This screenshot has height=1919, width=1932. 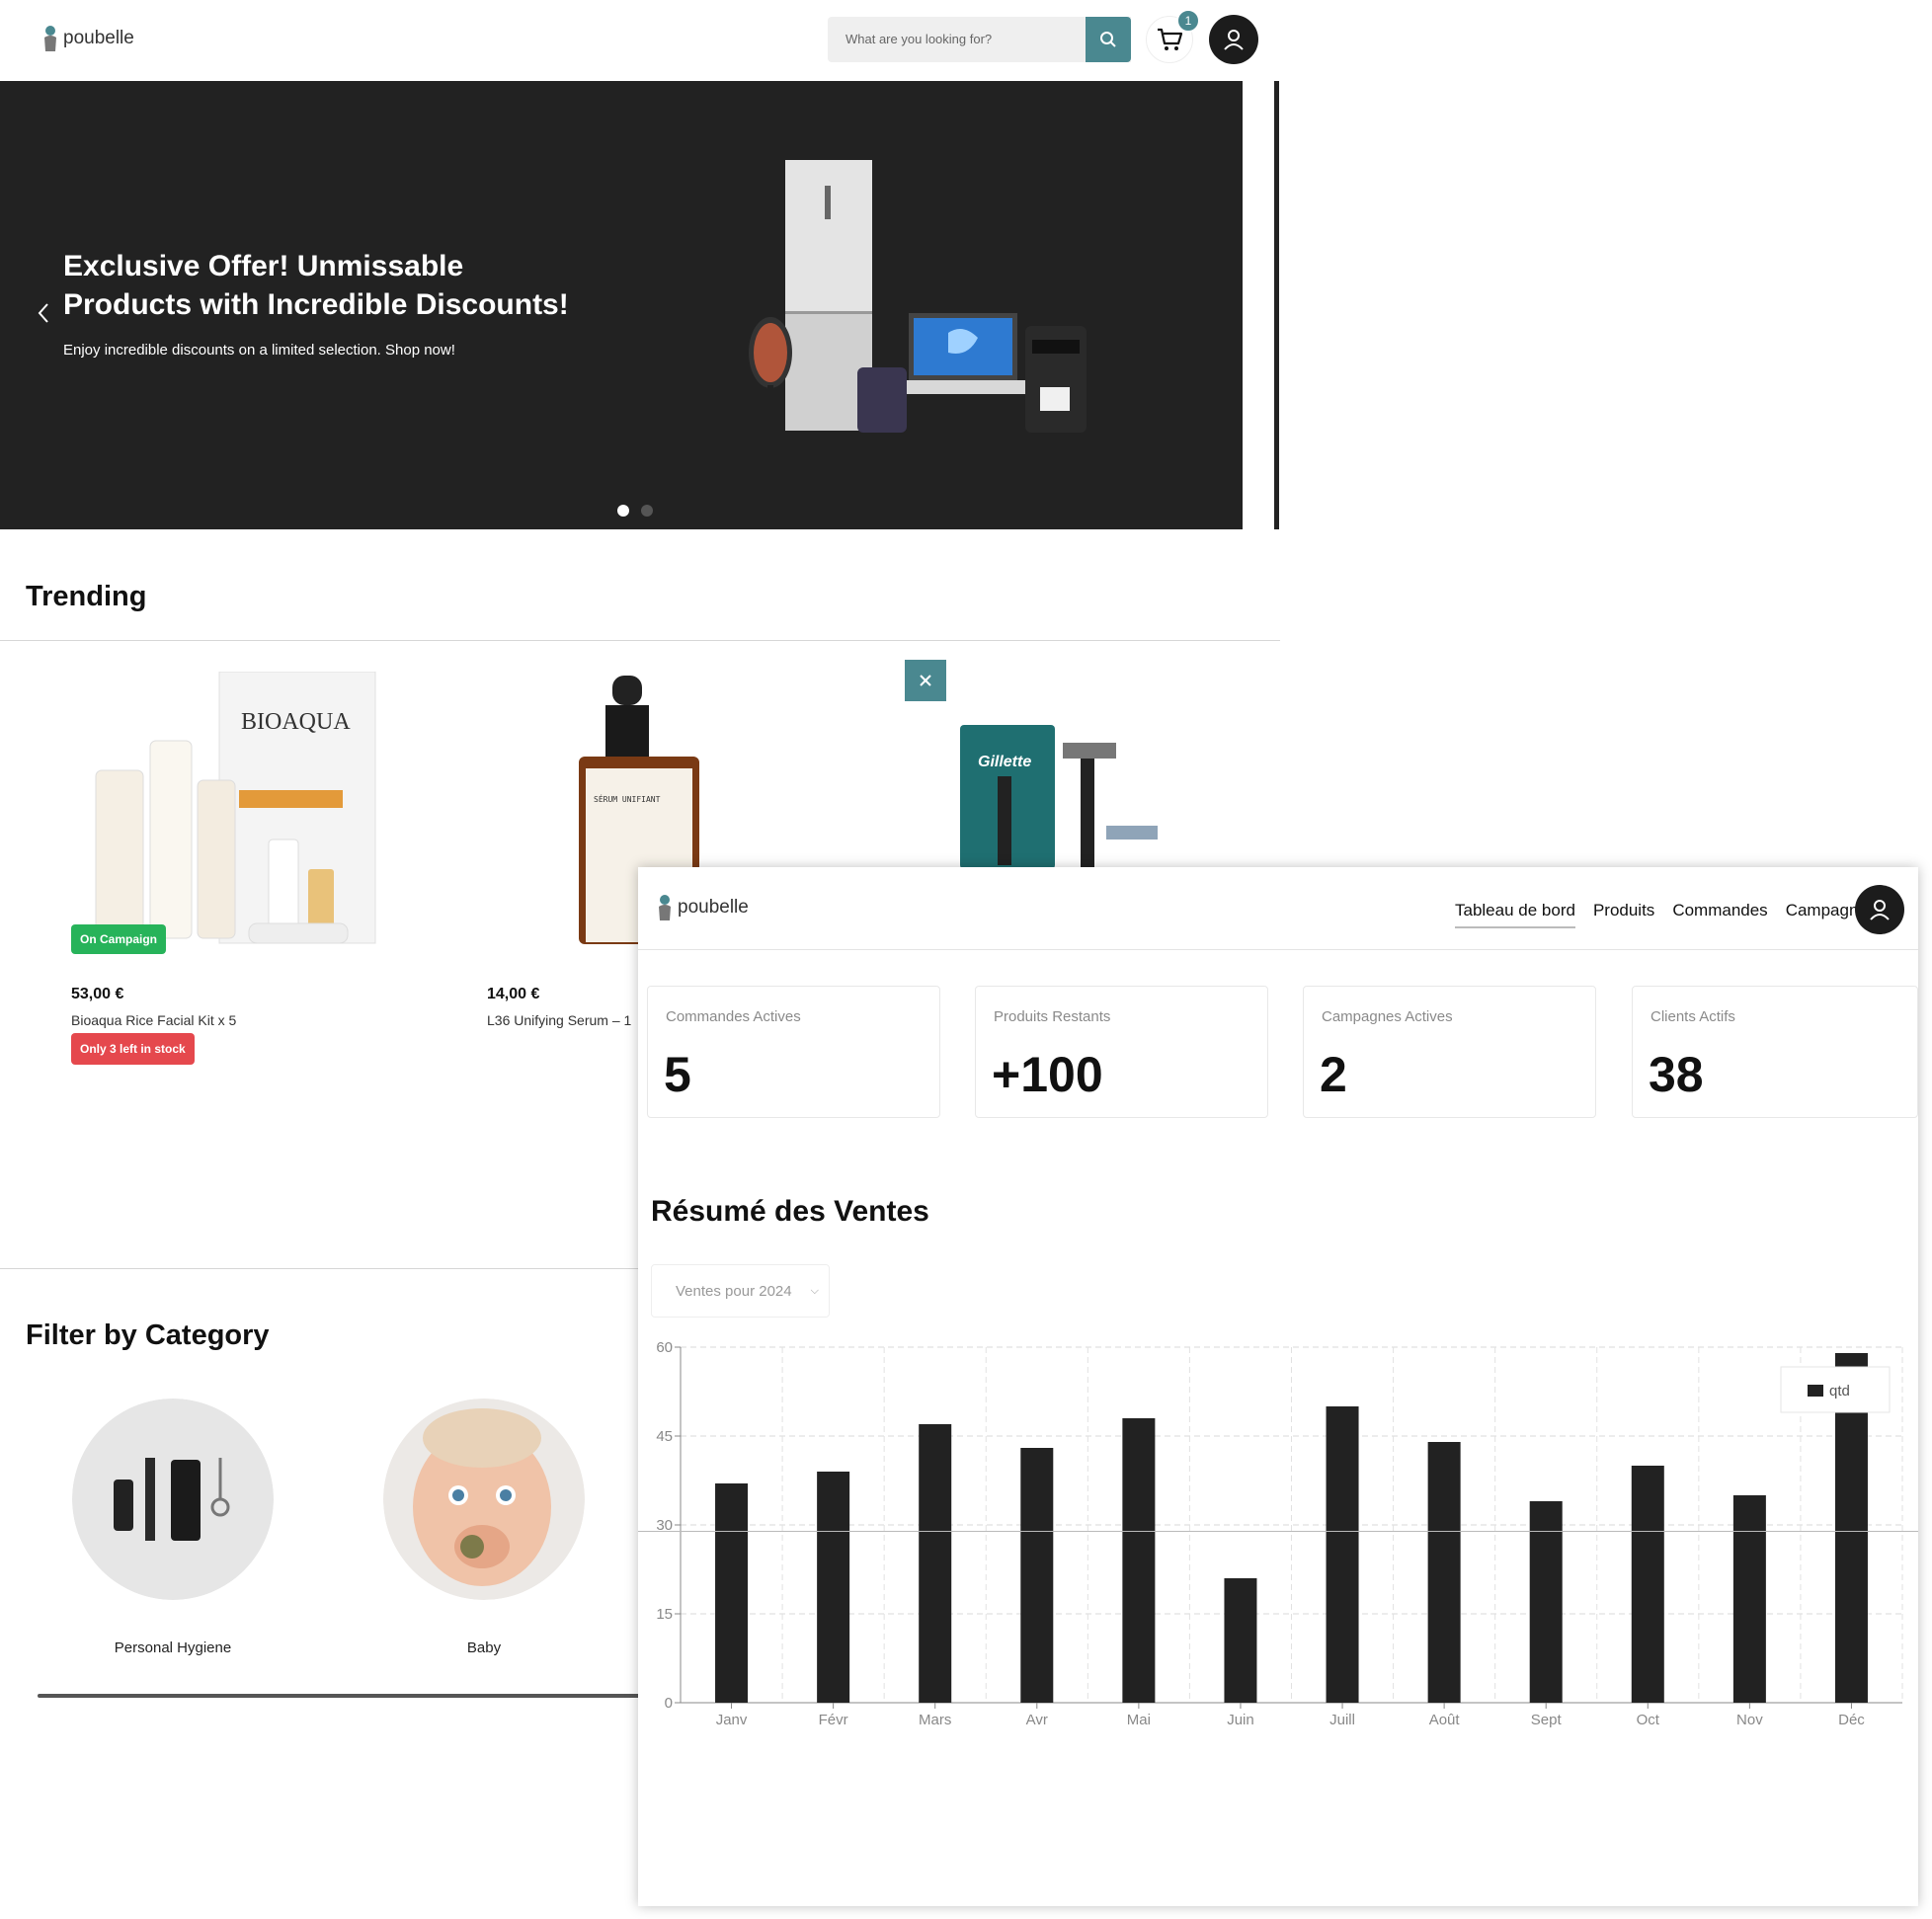 I want to click on y-tick-label: 60, so click(x=664, y=1347).